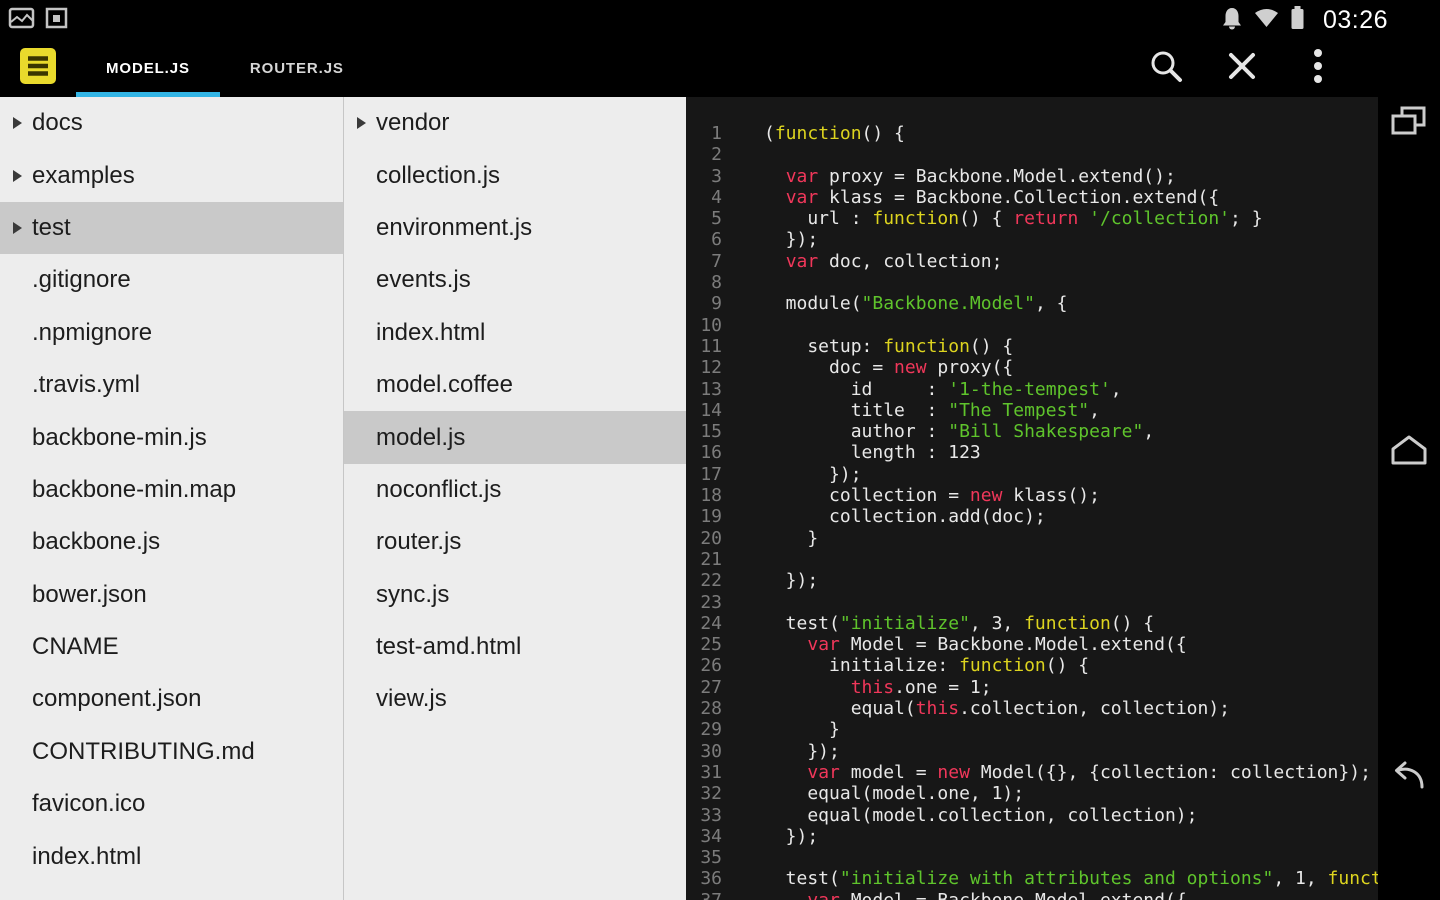 The height and width of the screenshot is (900, 1440). I want to click on code-line-3: 3 var proxy = Backbone.Model.extend();, so click(1063, 176).